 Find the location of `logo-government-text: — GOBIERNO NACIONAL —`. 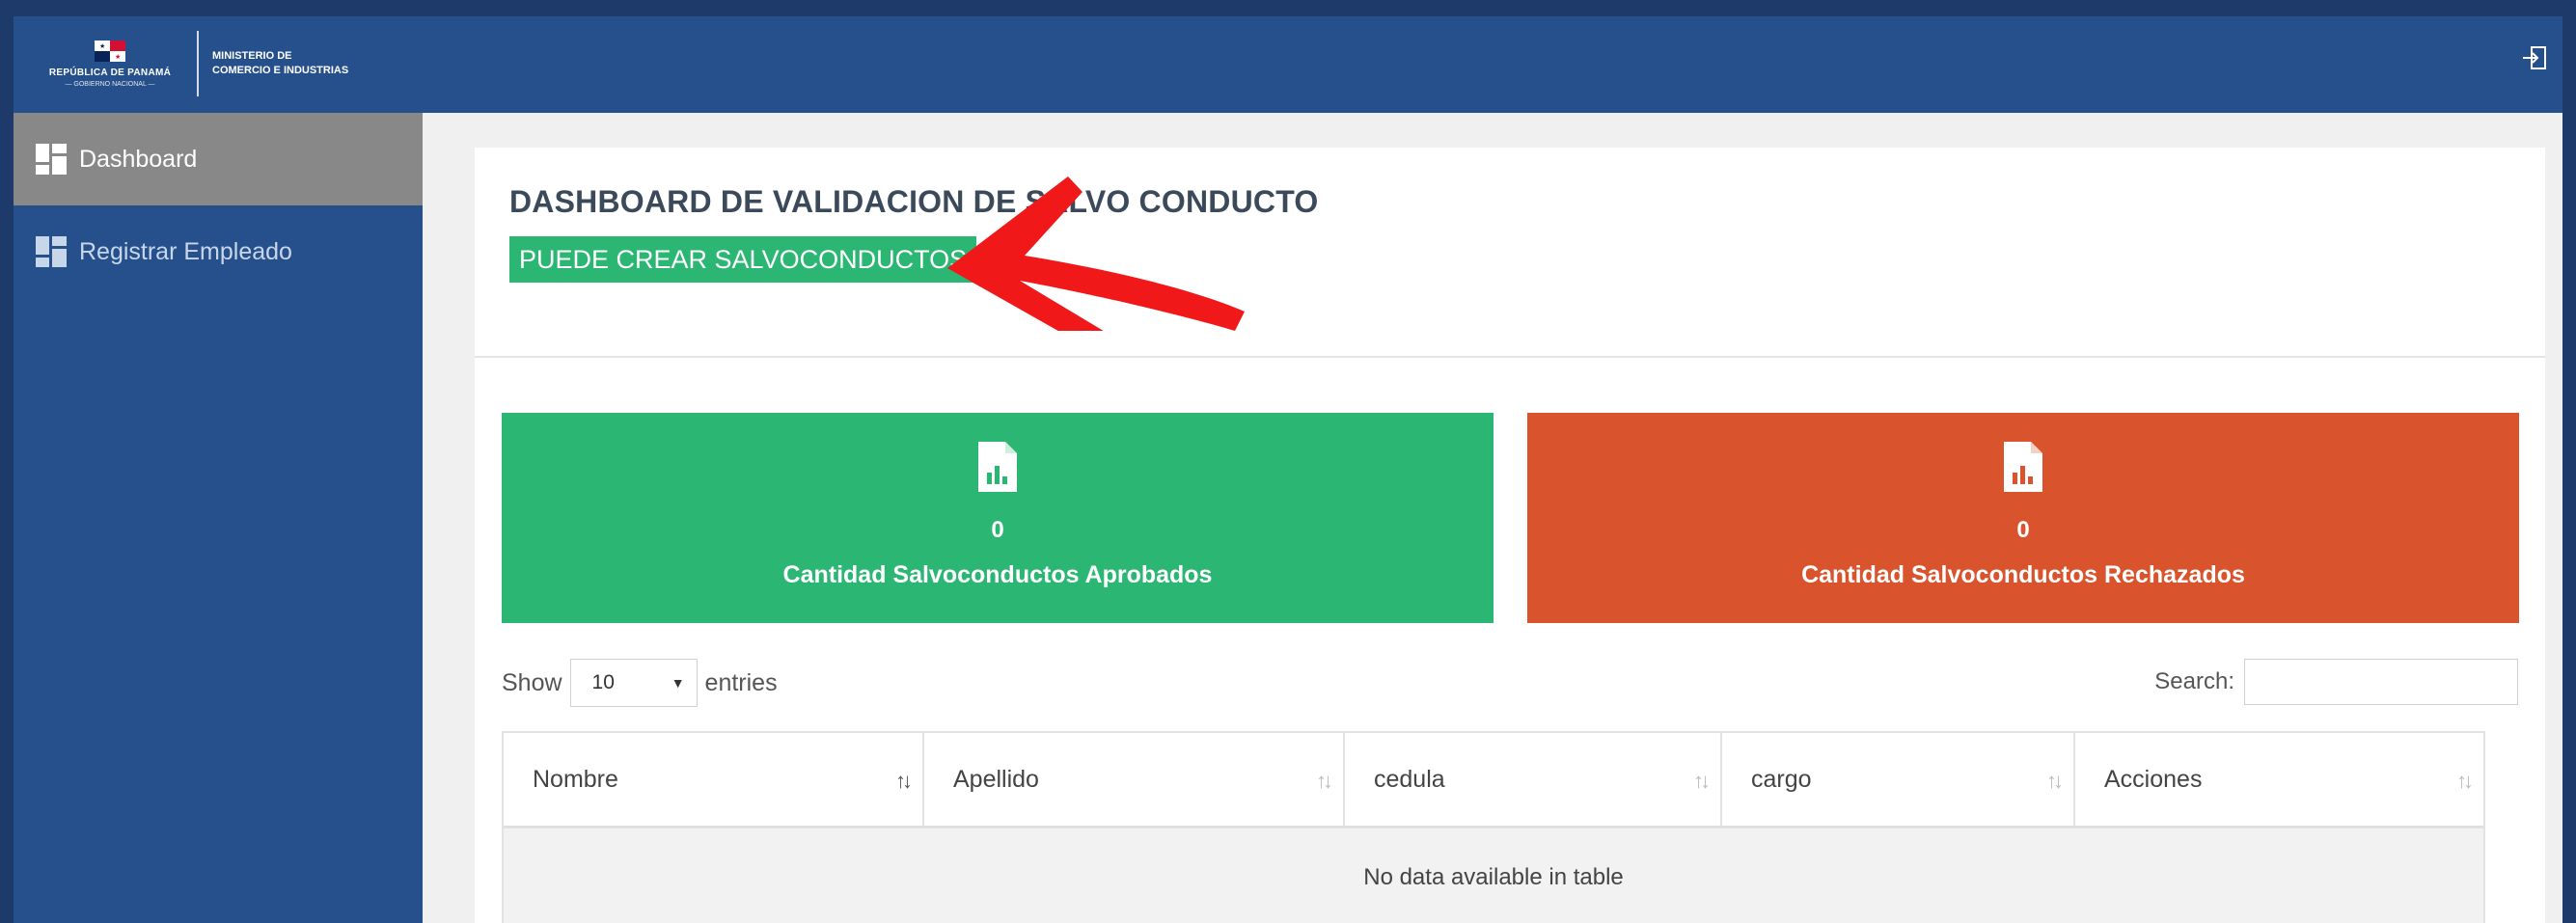

logo-government-text: — GOBIERNO NACIONAL — is located at coordinates (110, 84).